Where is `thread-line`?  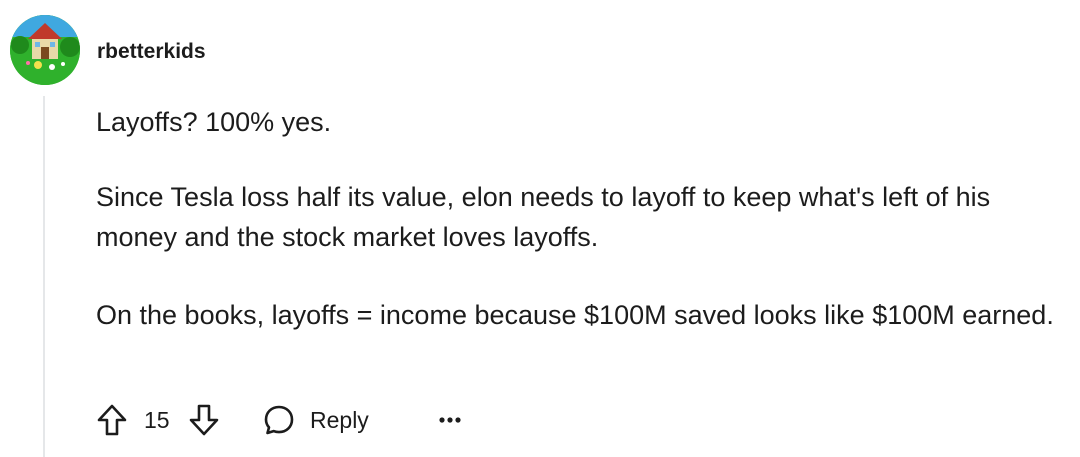 thread-line is located at coordinates (44, 276).